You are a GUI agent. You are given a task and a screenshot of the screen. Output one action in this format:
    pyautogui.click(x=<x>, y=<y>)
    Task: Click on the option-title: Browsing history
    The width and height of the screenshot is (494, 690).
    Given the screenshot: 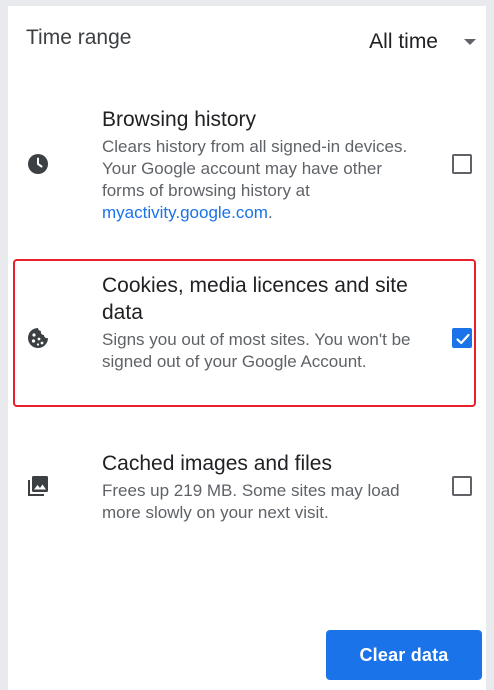 What is the action you would take?
    pyautogui.click(x=179, y=119)
    